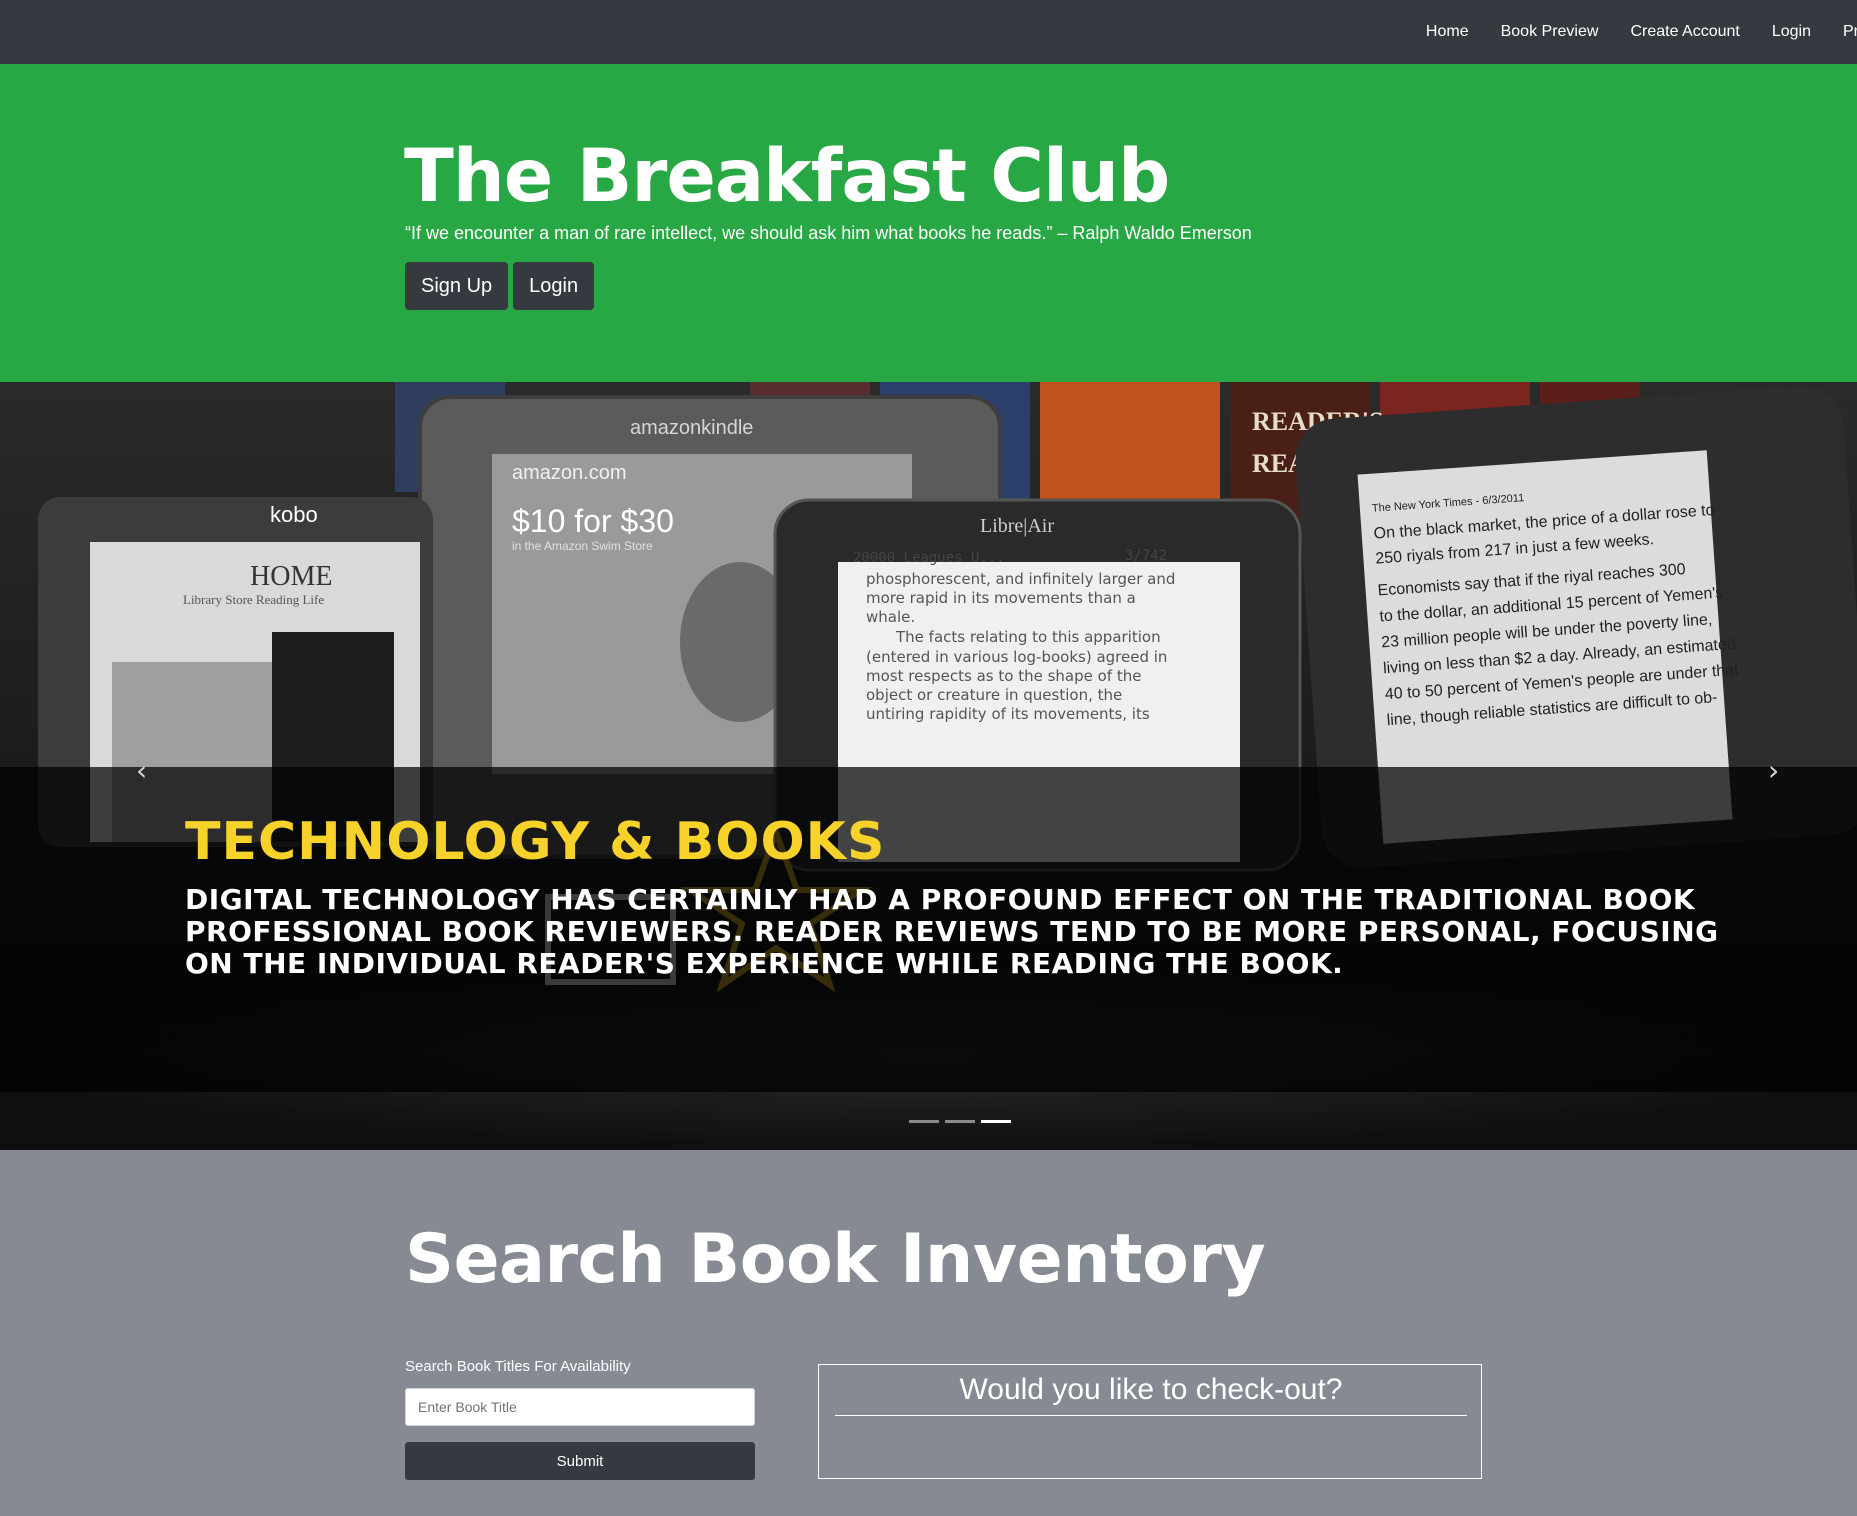  Describe the element at coordinates (1017, 526) in the screenshot. I see `svg-text: Libre|Air` at that location.